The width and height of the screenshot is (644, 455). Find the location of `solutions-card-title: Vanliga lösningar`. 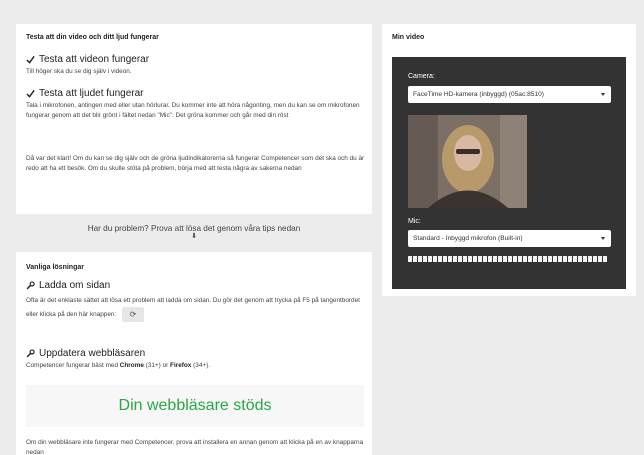

solutions-card-title: Vanliga lösningar is located at coordinates (55, 267).